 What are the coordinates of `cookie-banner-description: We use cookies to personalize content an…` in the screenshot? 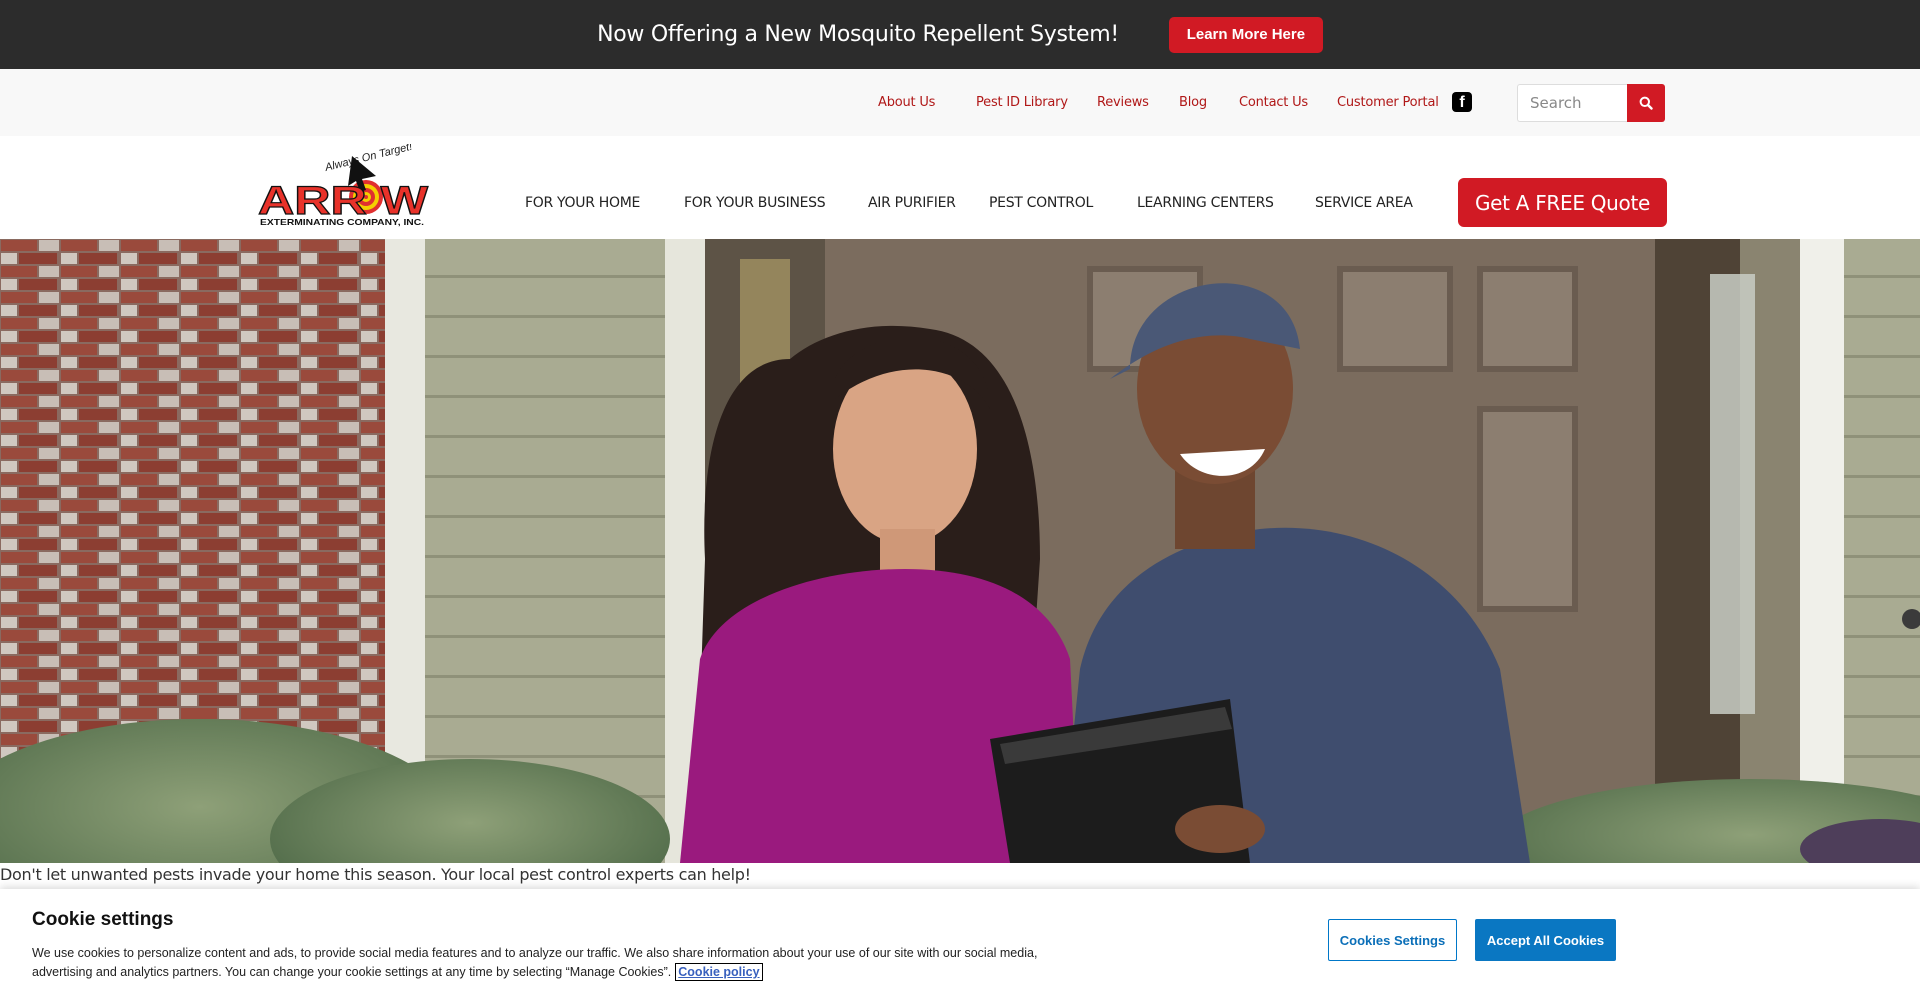 It's located at (535, 962).